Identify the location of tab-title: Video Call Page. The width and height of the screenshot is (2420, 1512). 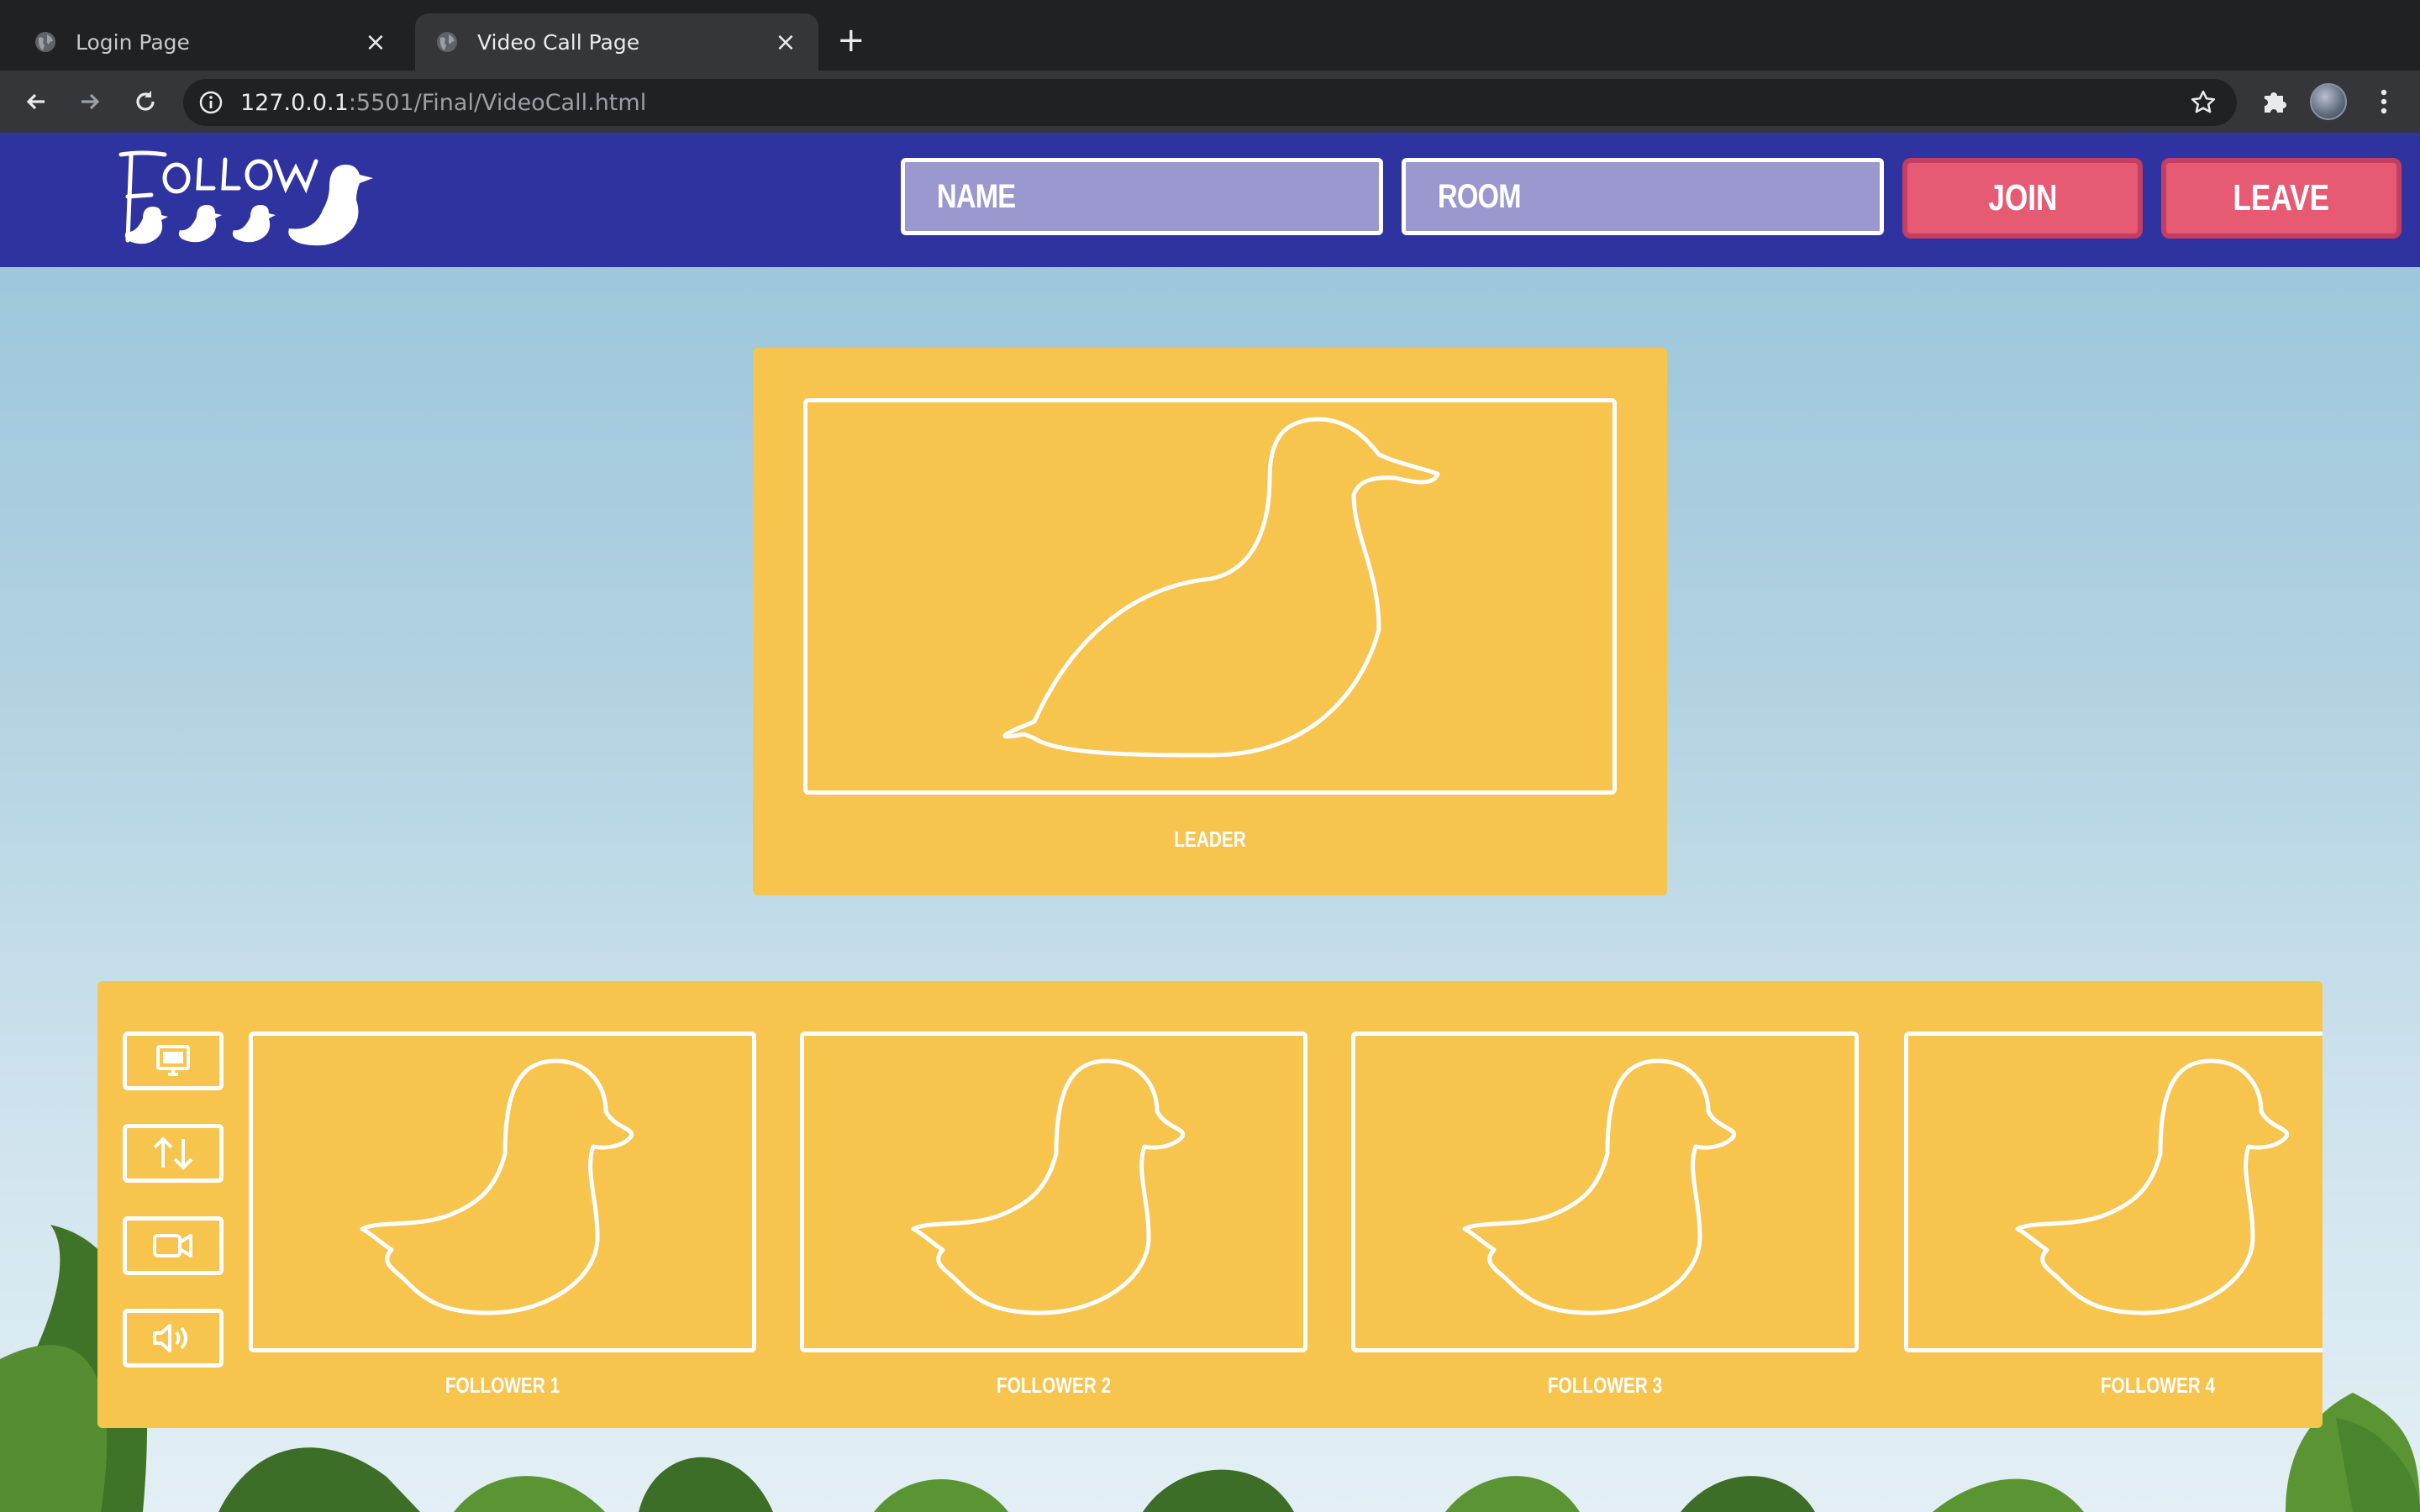
(558, 42).